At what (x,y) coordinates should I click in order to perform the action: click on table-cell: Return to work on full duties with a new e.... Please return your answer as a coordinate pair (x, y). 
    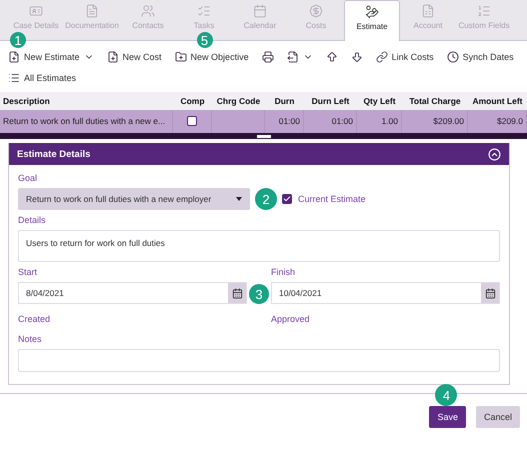
    Looking at the image, I should click on (86, 121).